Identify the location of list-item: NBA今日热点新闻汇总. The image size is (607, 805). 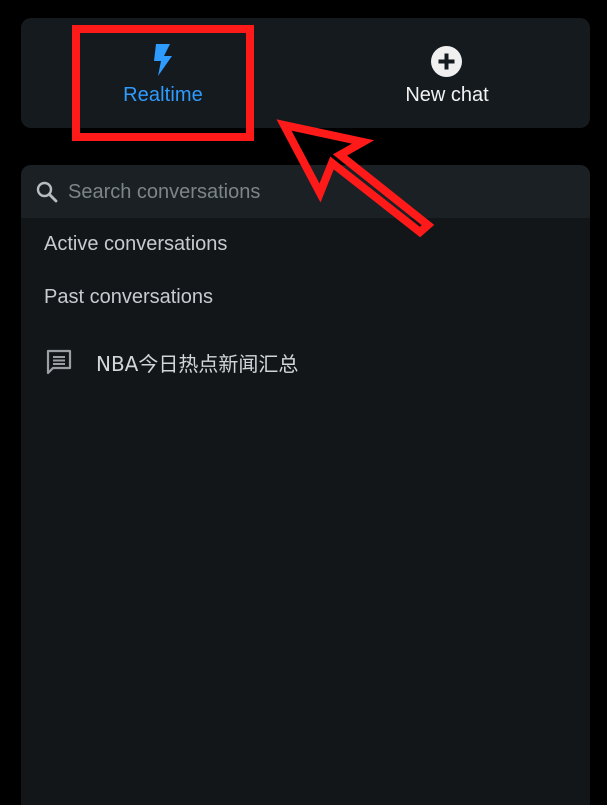
(305, 361).